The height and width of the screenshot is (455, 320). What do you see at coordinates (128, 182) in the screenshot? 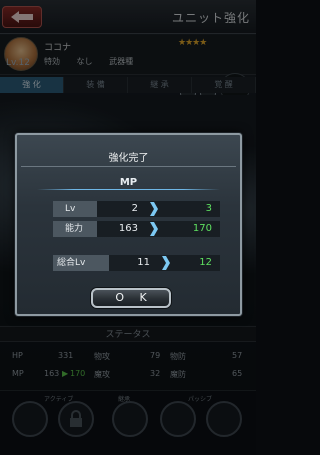
I see `stat-name: MP` at bounding box center [128, 182].